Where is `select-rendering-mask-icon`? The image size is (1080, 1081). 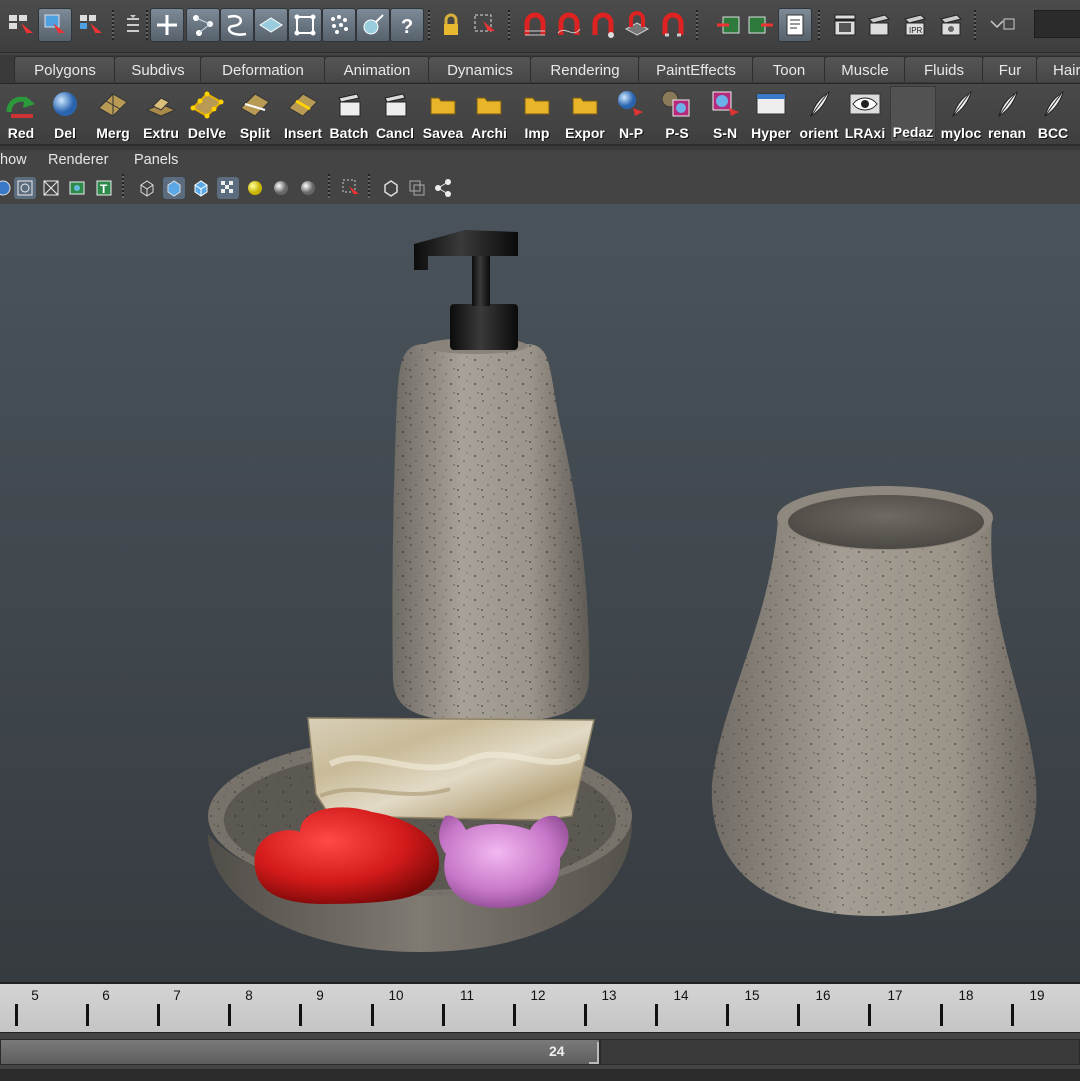 select-rendering-mask-icon is located at coordinates (373, 25).